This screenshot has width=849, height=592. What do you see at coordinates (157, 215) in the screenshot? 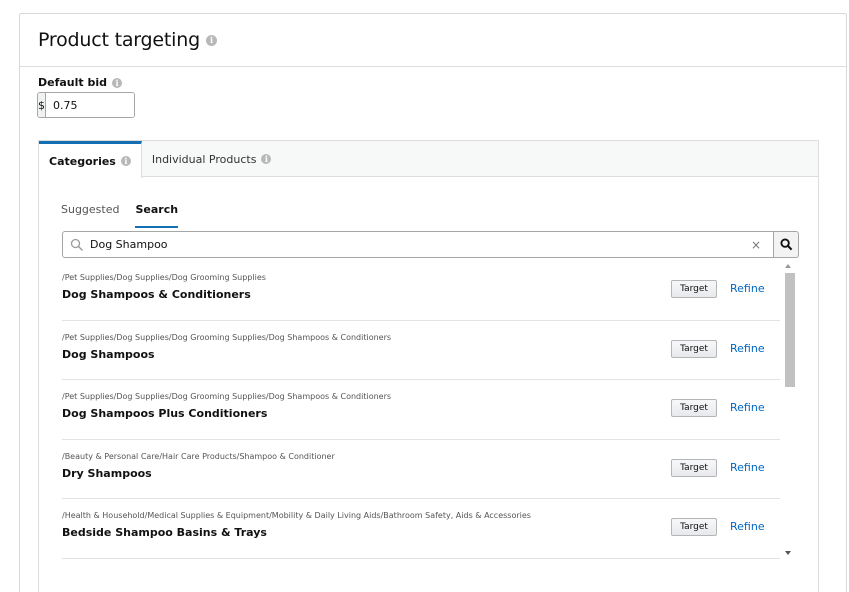
I see `subtab-search: Search` at bounding box center [157, 215].